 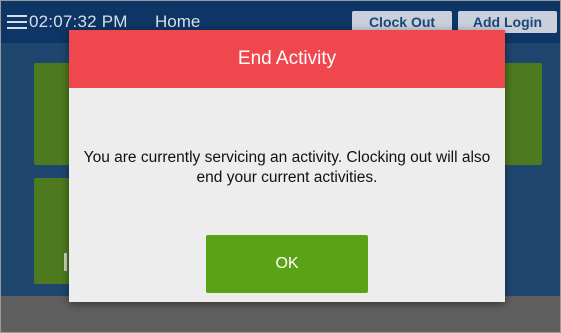 I want to click on dialog-header: End Activity, so click(x=287, y=59).